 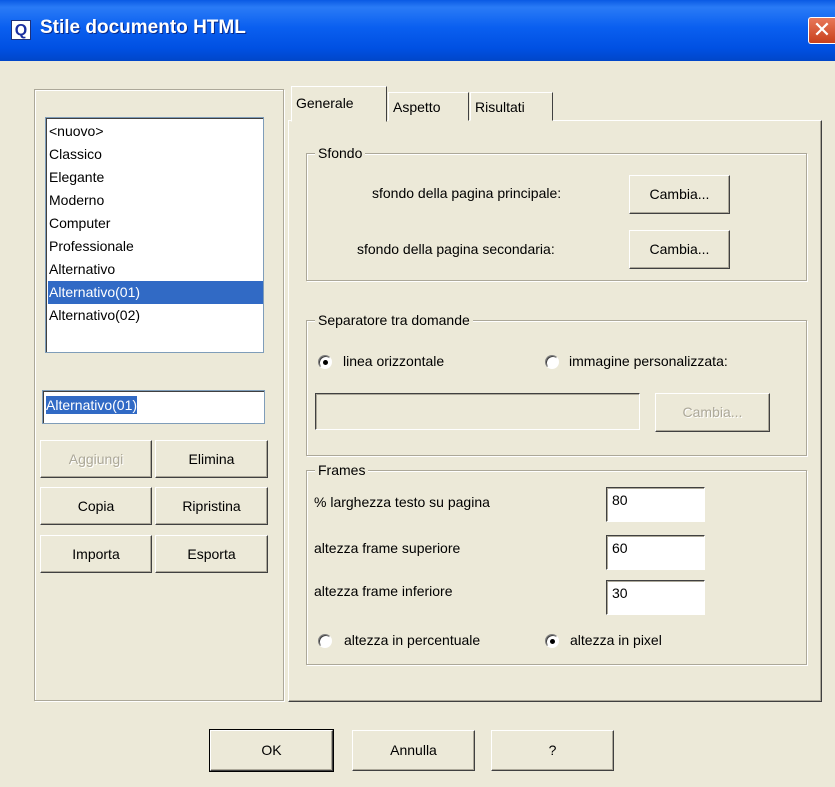 I want to click on horizontal-line-radio, so click(x=325, y=362).